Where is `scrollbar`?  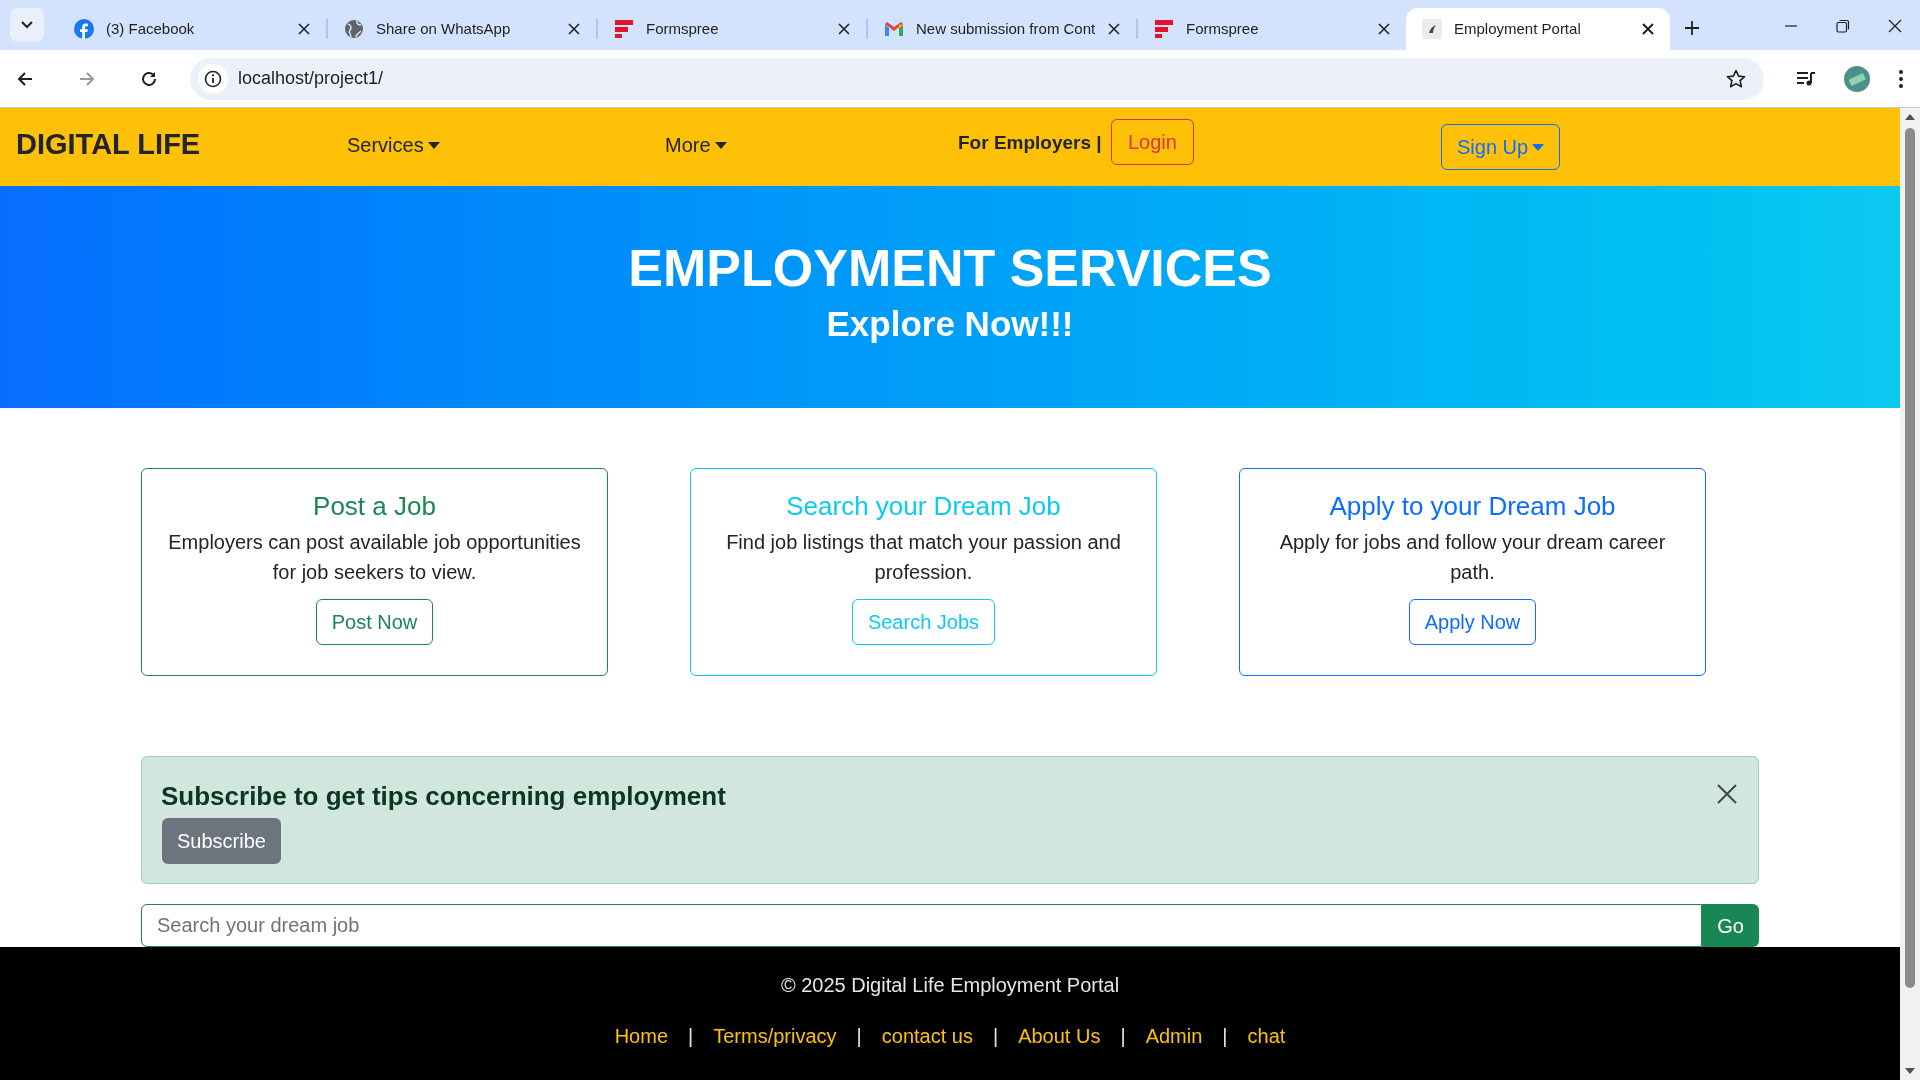 scrollbar is located at coordinates (1910, 594).